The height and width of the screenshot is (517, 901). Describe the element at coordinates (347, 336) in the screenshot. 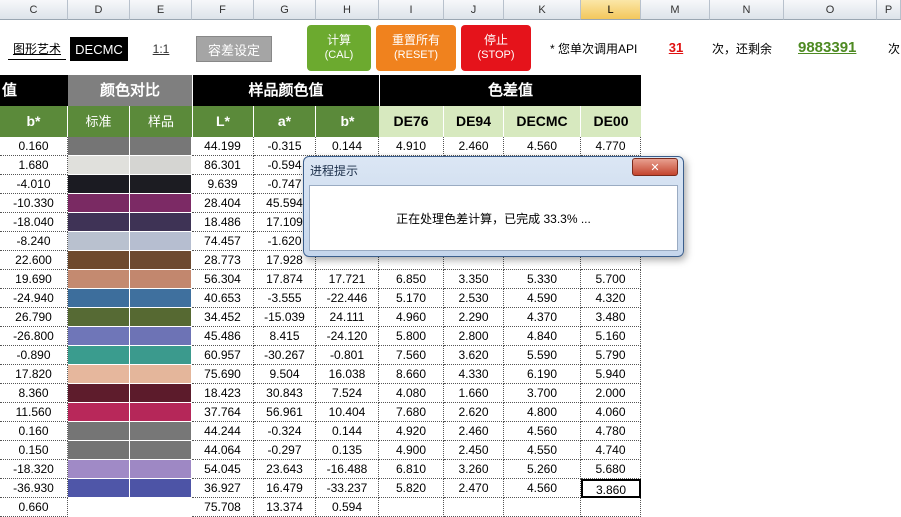

I see `table-cell-bb: -24.120` at that location.